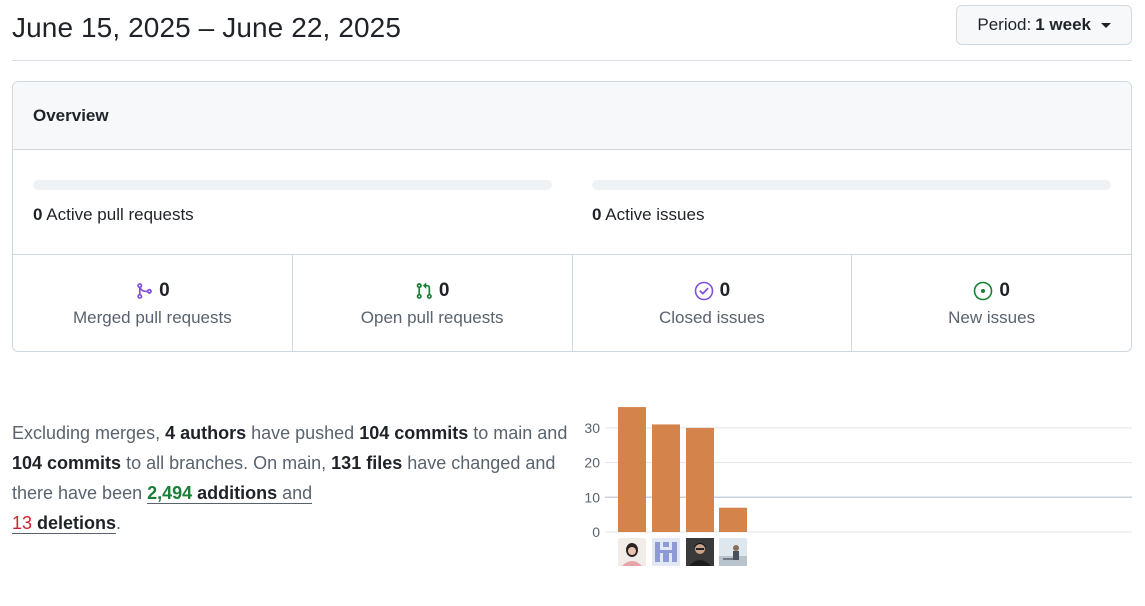 The image size is (1145, 606). What do you see at coordinates (414, 433) in the screenshot?
I see `commits-main: 104 commits` at bounding box center [414, 433].